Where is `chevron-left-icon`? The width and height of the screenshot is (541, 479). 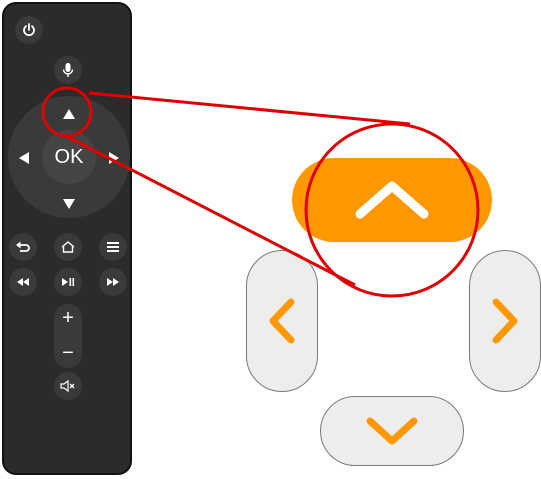
chevron-left-icon is located at coordinates (282, 321).